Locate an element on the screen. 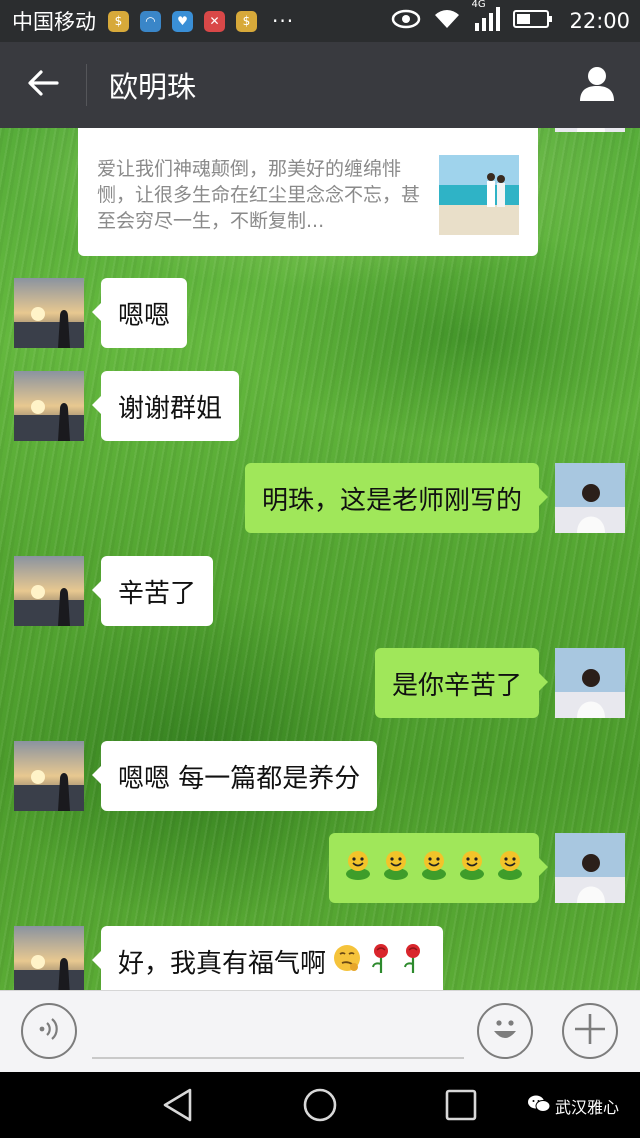  status-bar: 中国移动 $ ◠ ♥ ✕ $ ··· 4G 22:00 is located at coordinates (320, 21).